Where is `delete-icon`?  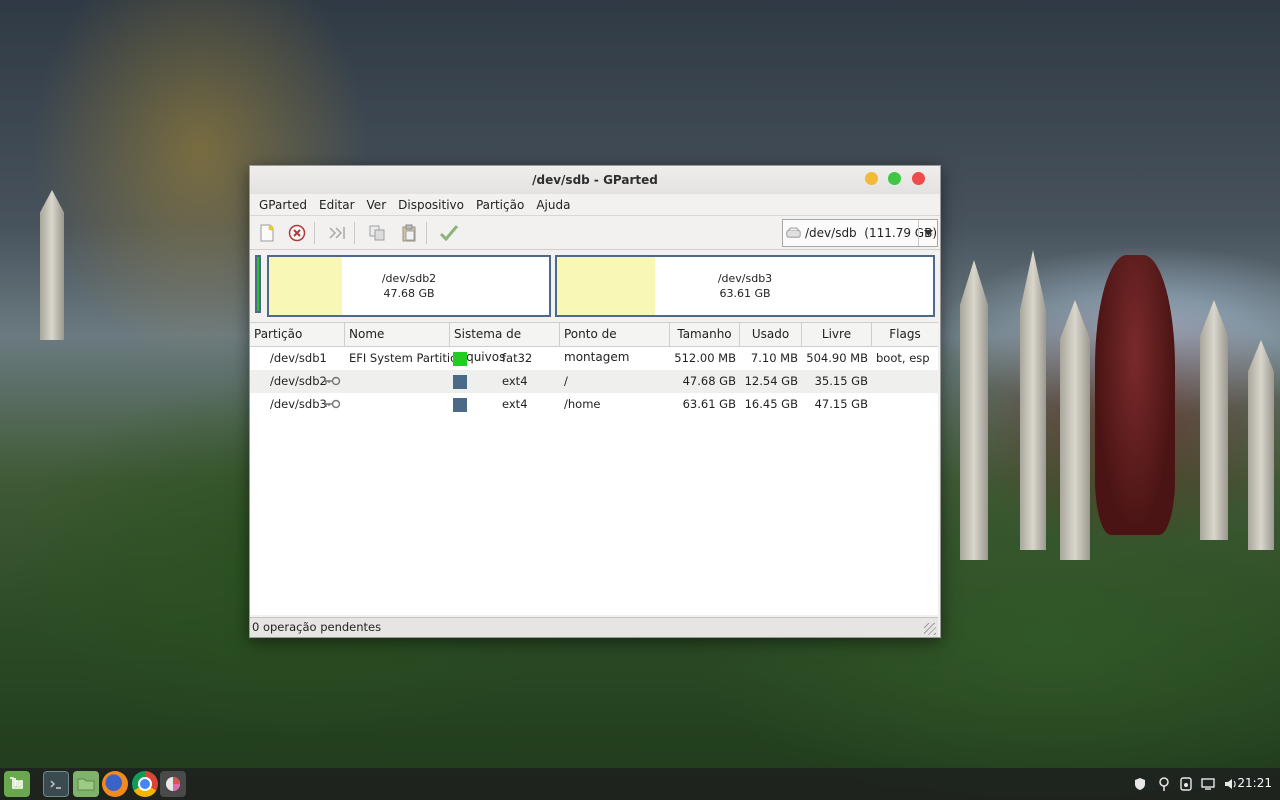 delete-icon is located at coordinates (297, 233).